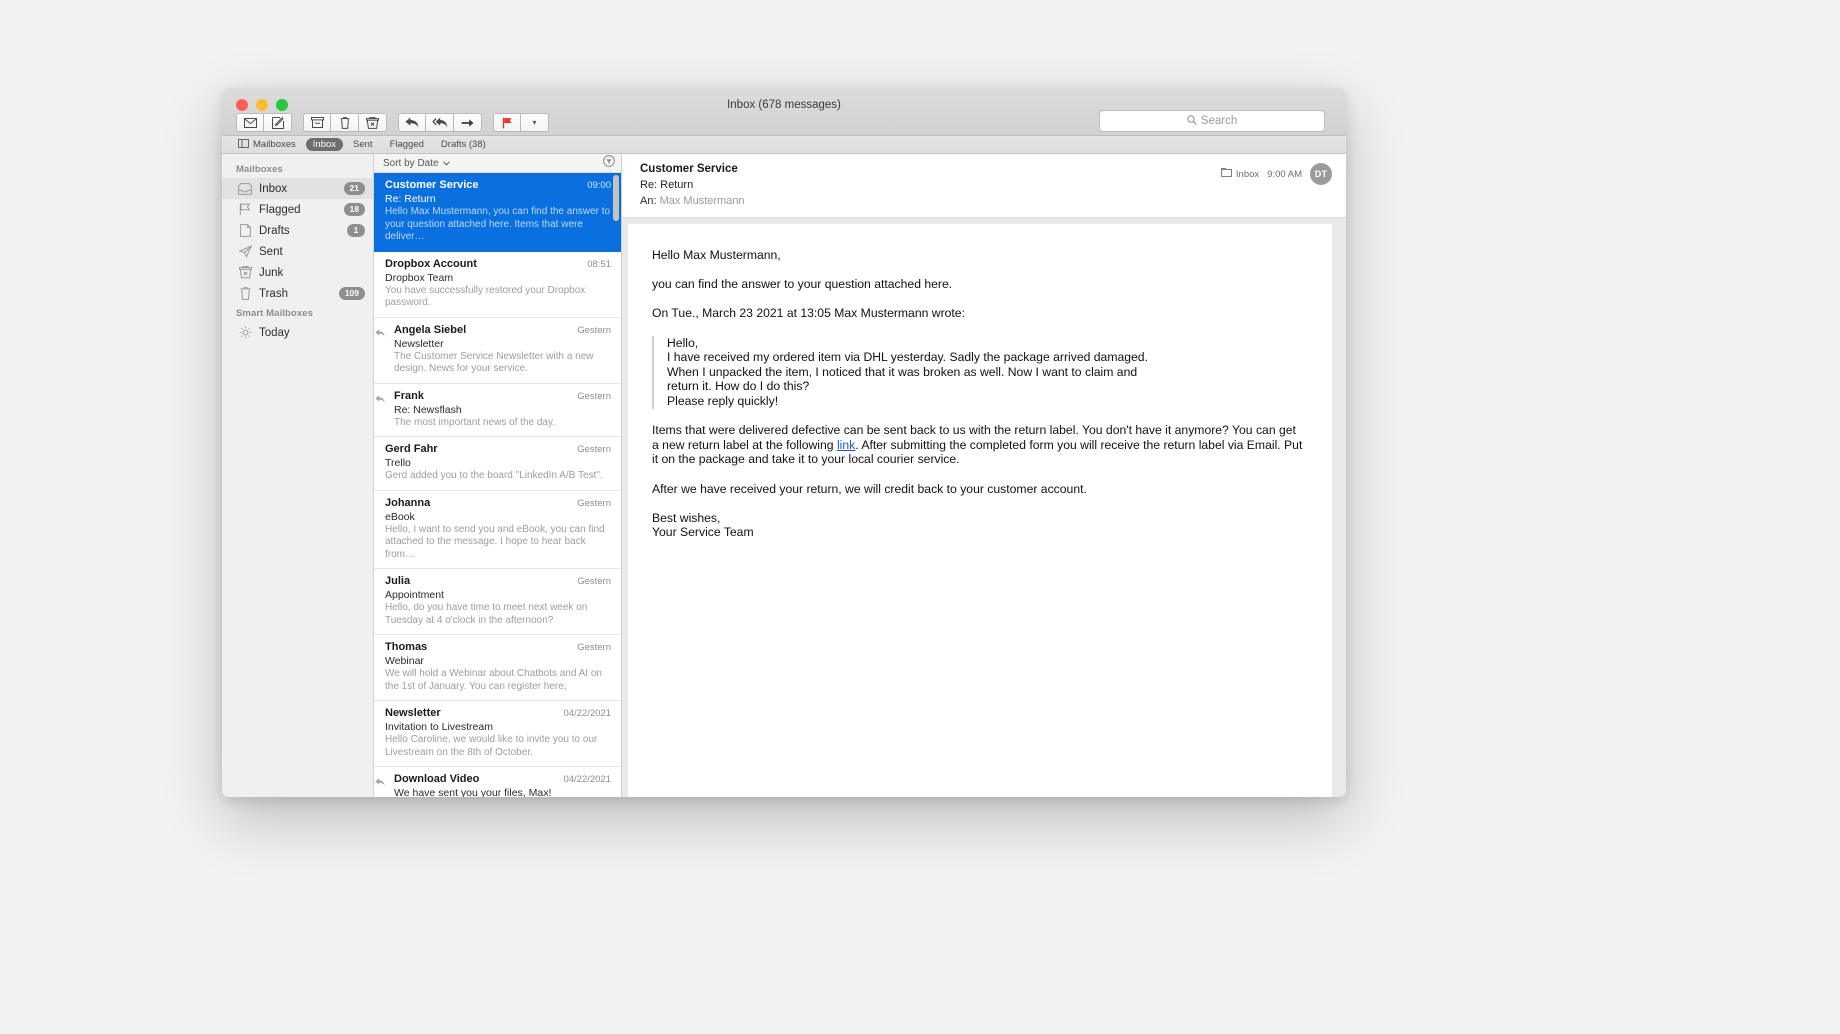 Image resolution: width=1840 pixels, height=1034 pixels. Describe the element at coordinates (439, 727) in the screenshot. I see `message-subject: Invitation to Livestream` at that location.